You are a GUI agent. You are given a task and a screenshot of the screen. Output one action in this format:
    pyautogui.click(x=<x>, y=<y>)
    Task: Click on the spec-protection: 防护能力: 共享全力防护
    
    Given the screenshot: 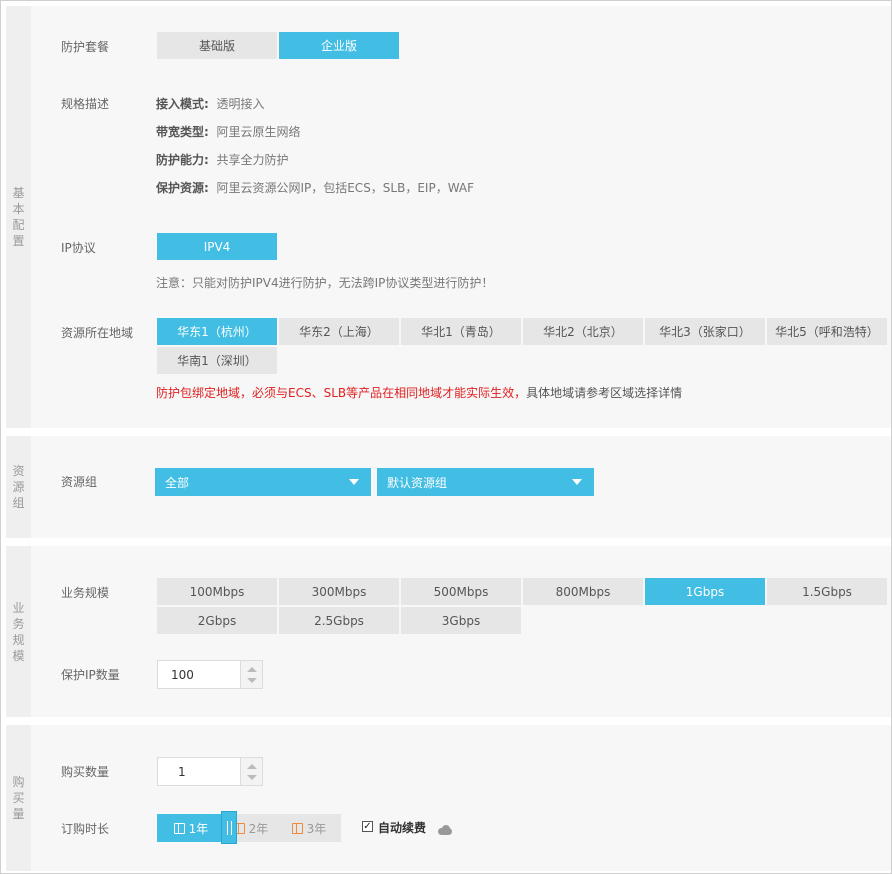 What is the action you would take?
    pyautogui.click(x=222, y=160)
    